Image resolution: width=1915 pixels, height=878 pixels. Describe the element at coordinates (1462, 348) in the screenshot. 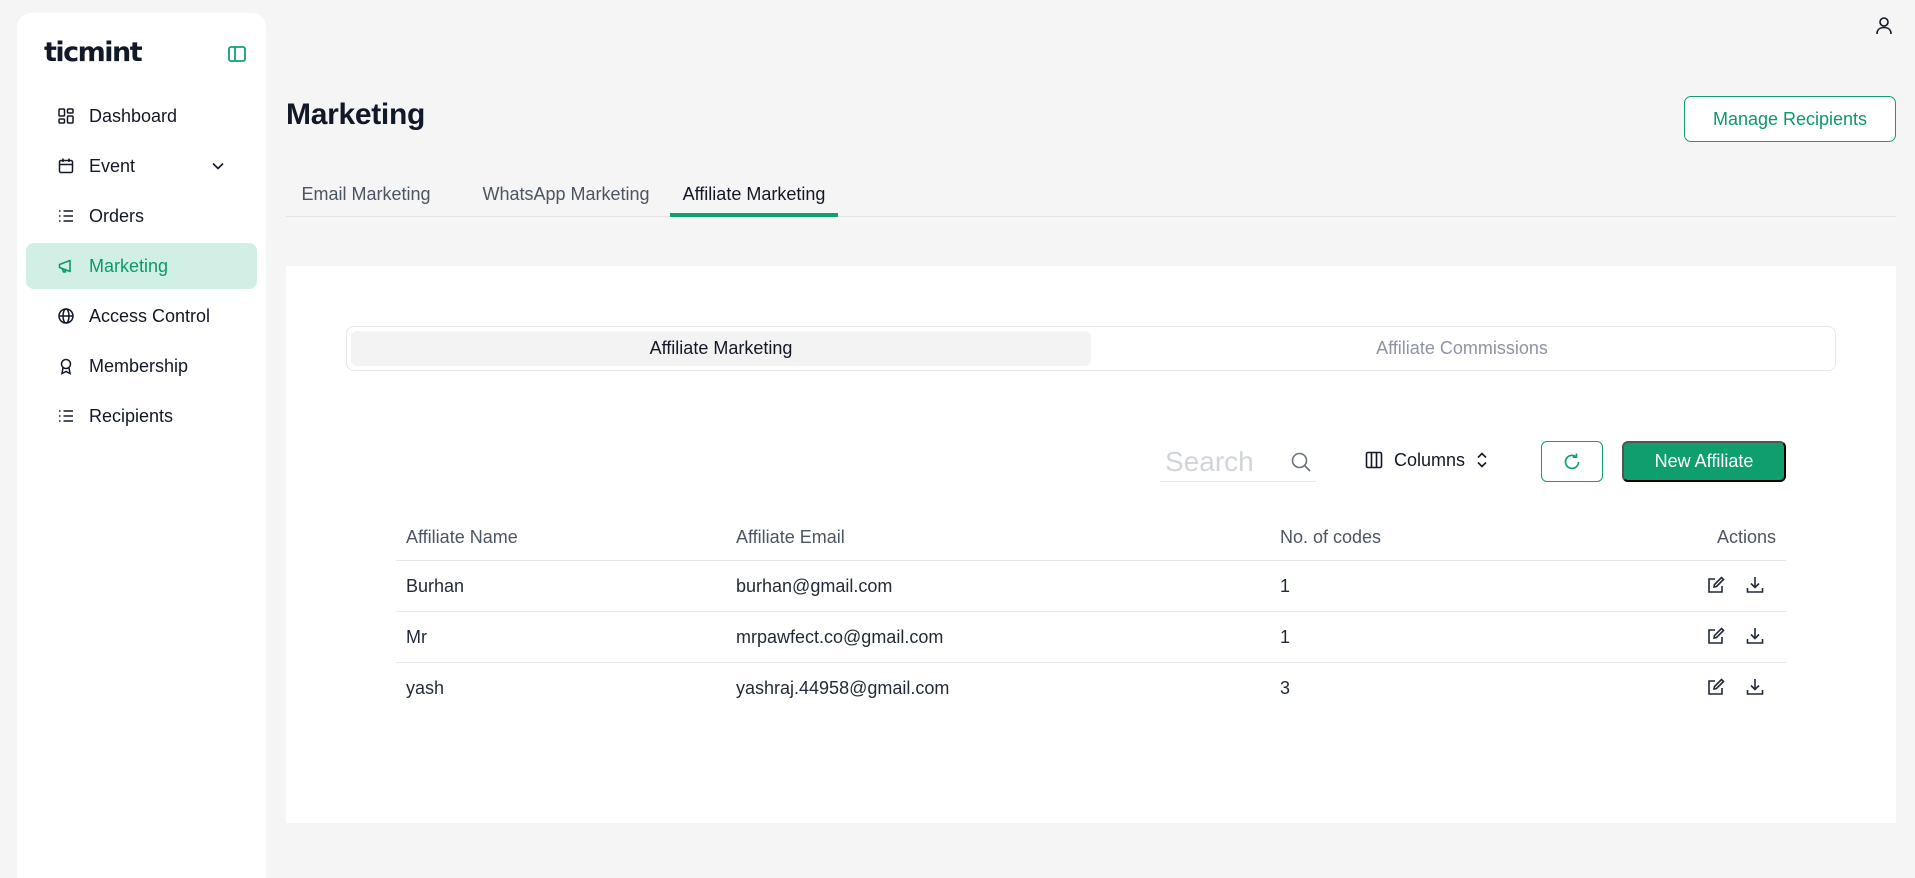

I see `segment-affiliate-commissions: Affiliate Commissions` at that location.